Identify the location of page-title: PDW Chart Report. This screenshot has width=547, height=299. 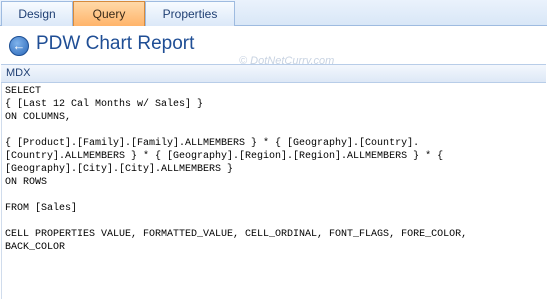
(115, 43).